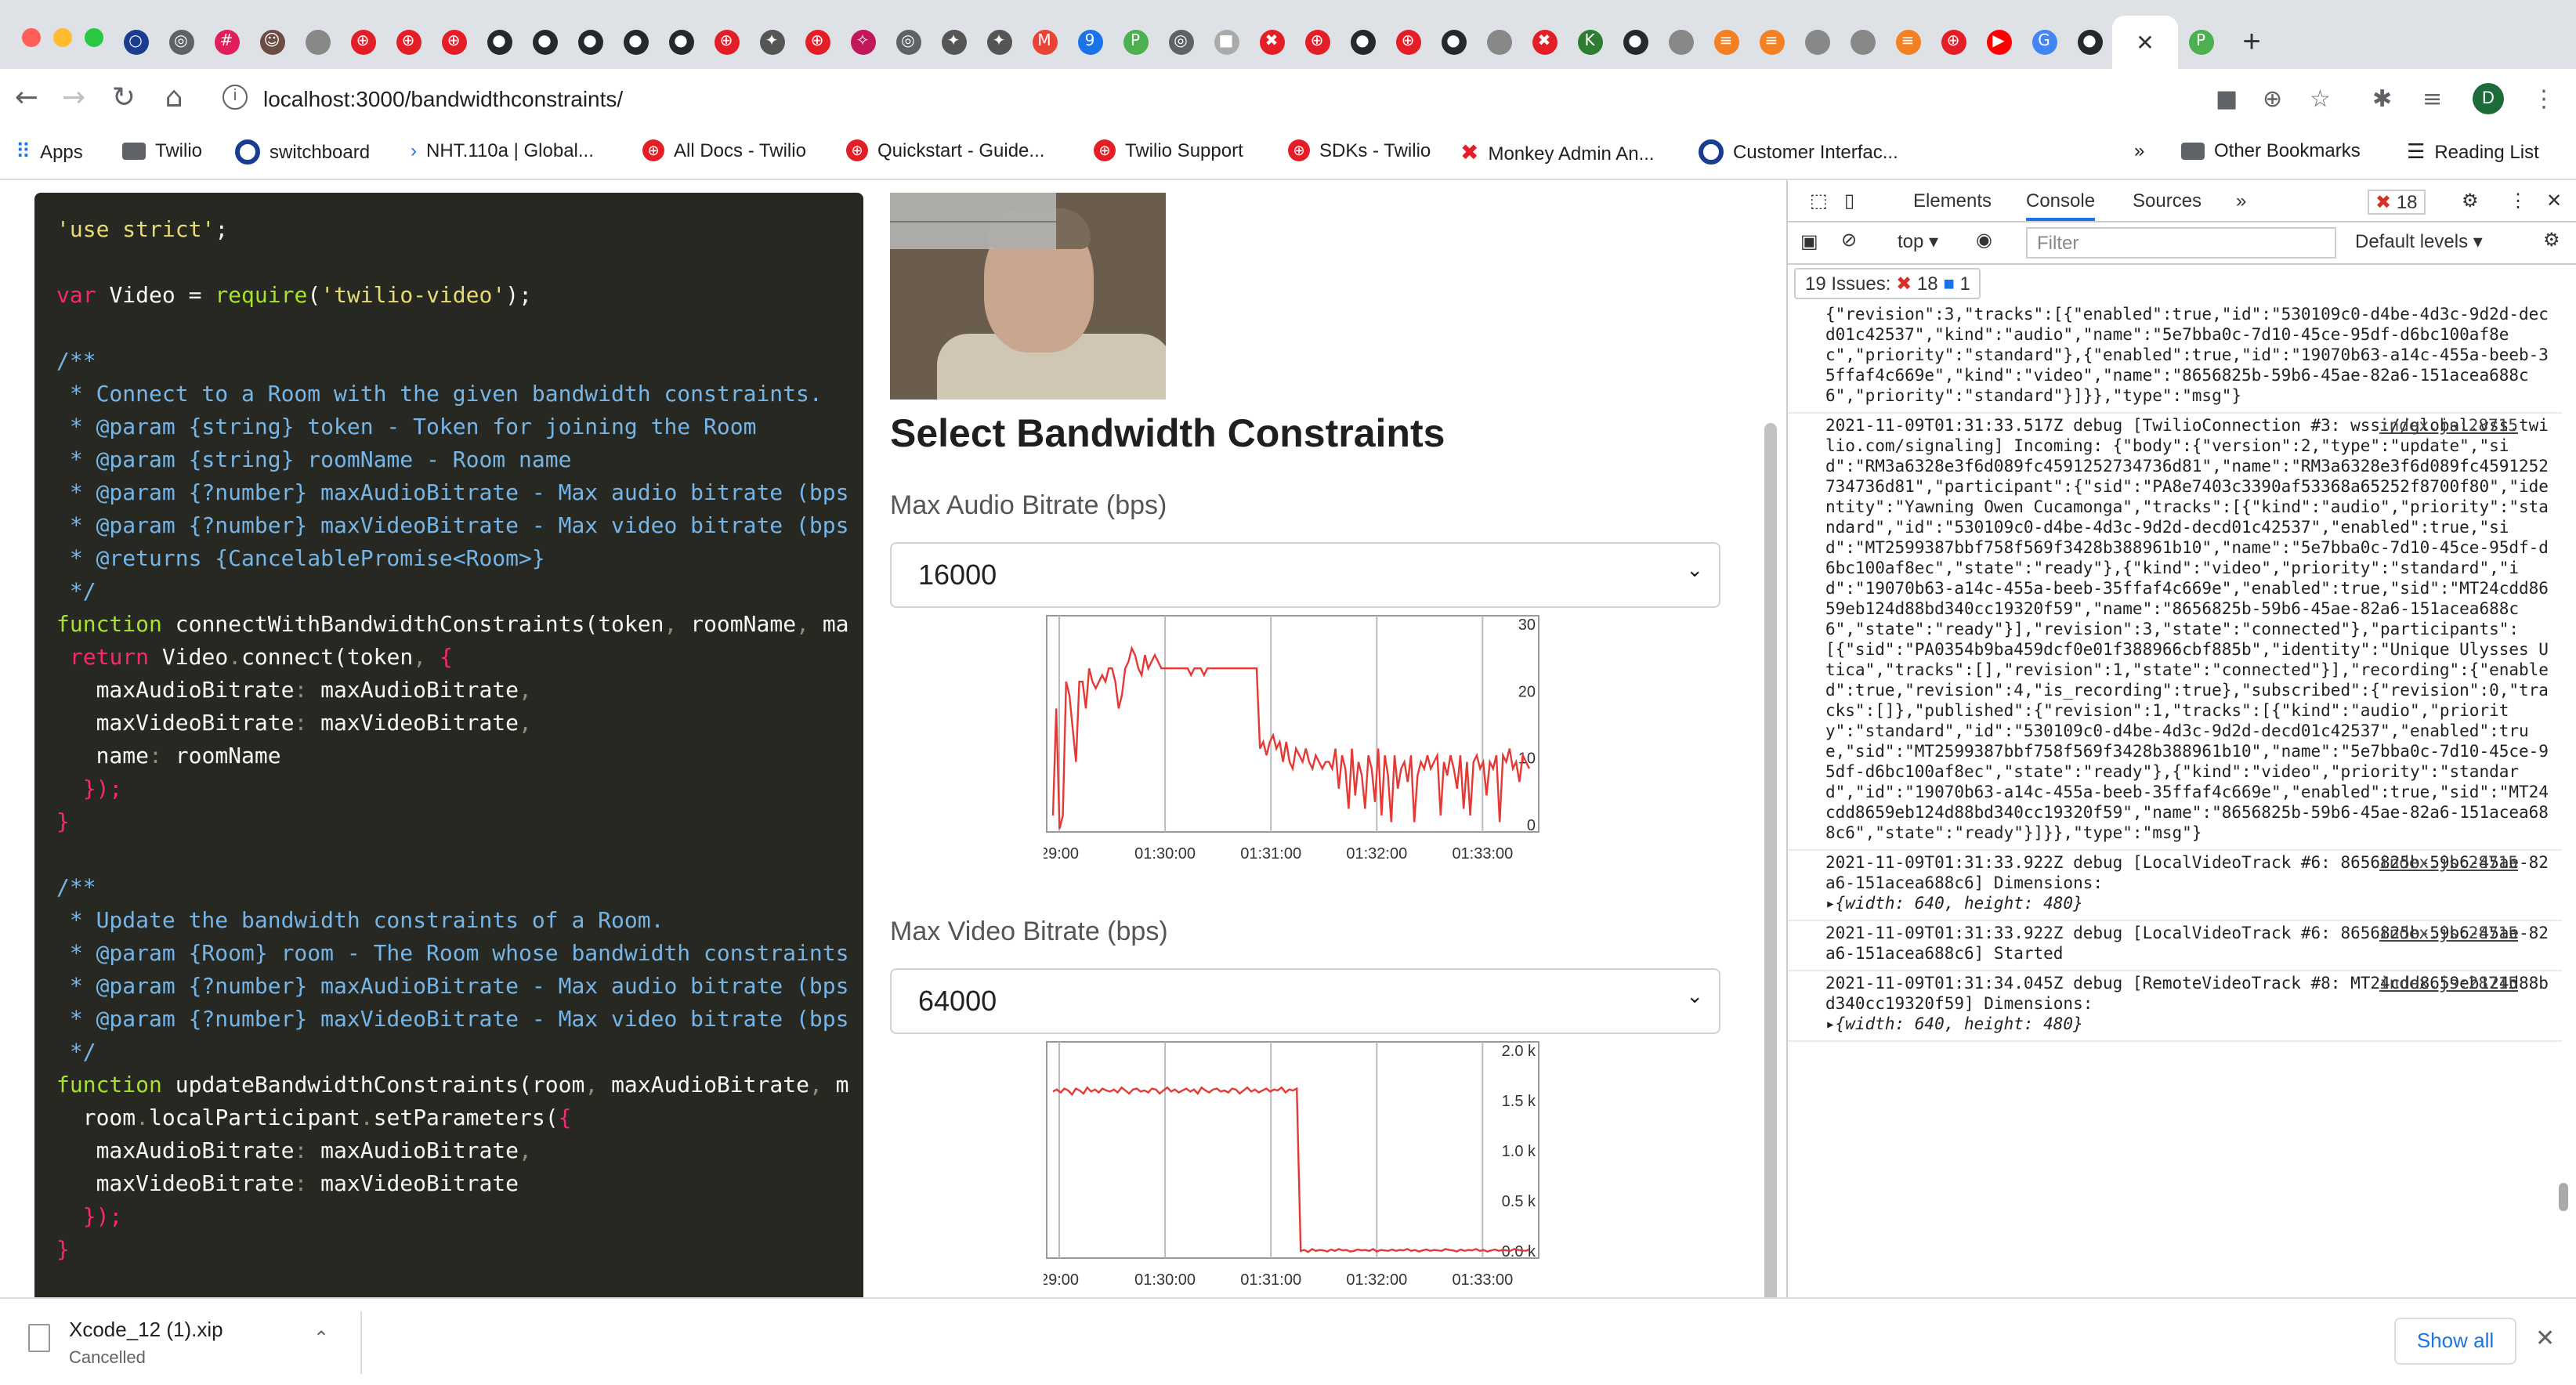  I want to click on browser-tab: G, so click(2044, 42).